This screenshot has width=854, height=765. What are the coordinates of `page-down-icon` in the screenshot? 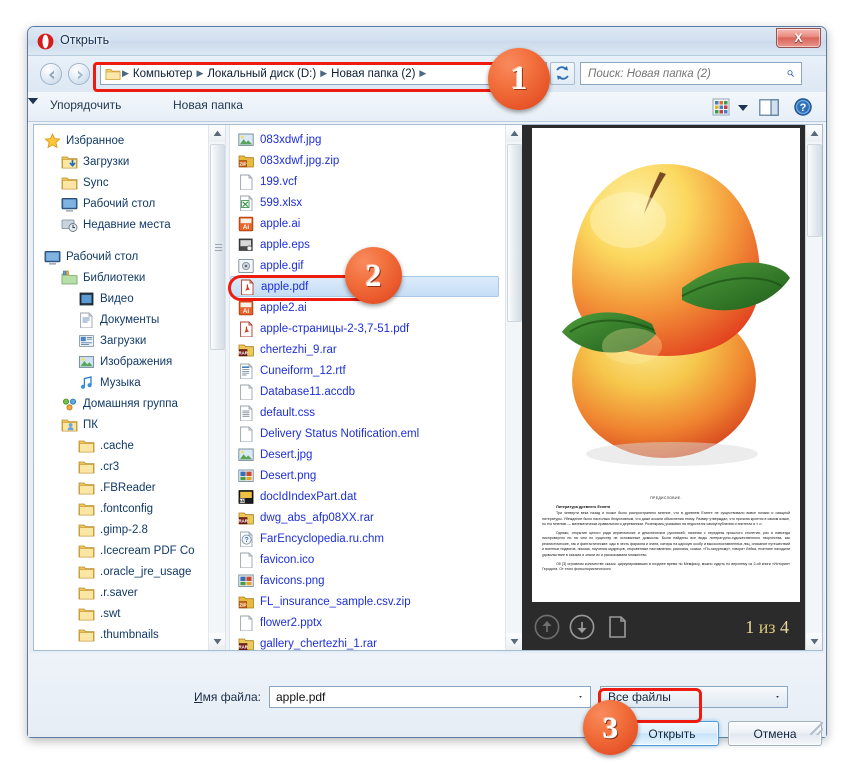 It's located at (582, 627).